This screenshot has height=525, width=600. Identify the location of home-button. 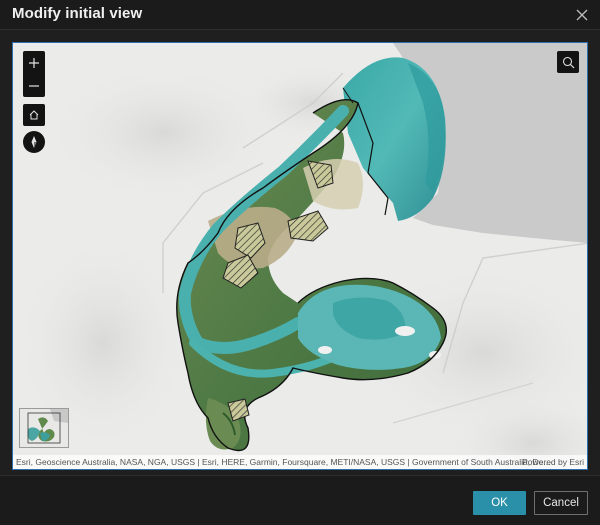
(34, 115).